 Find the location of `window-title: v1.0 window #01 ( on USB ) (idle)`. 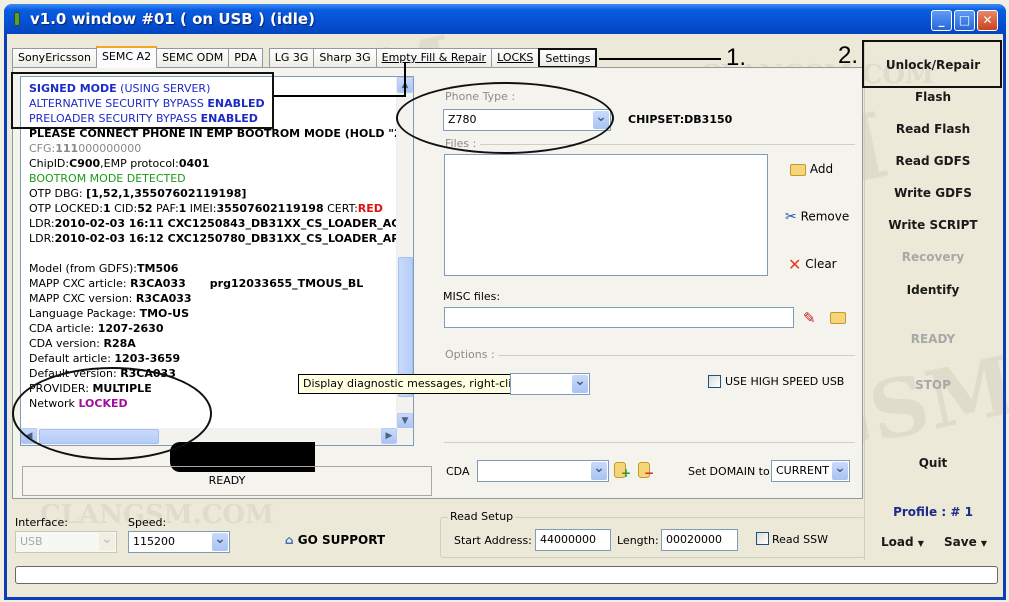

window-title: v1.0 window #01 ( on USB ) (idle) is located at coordinates (172, 19).